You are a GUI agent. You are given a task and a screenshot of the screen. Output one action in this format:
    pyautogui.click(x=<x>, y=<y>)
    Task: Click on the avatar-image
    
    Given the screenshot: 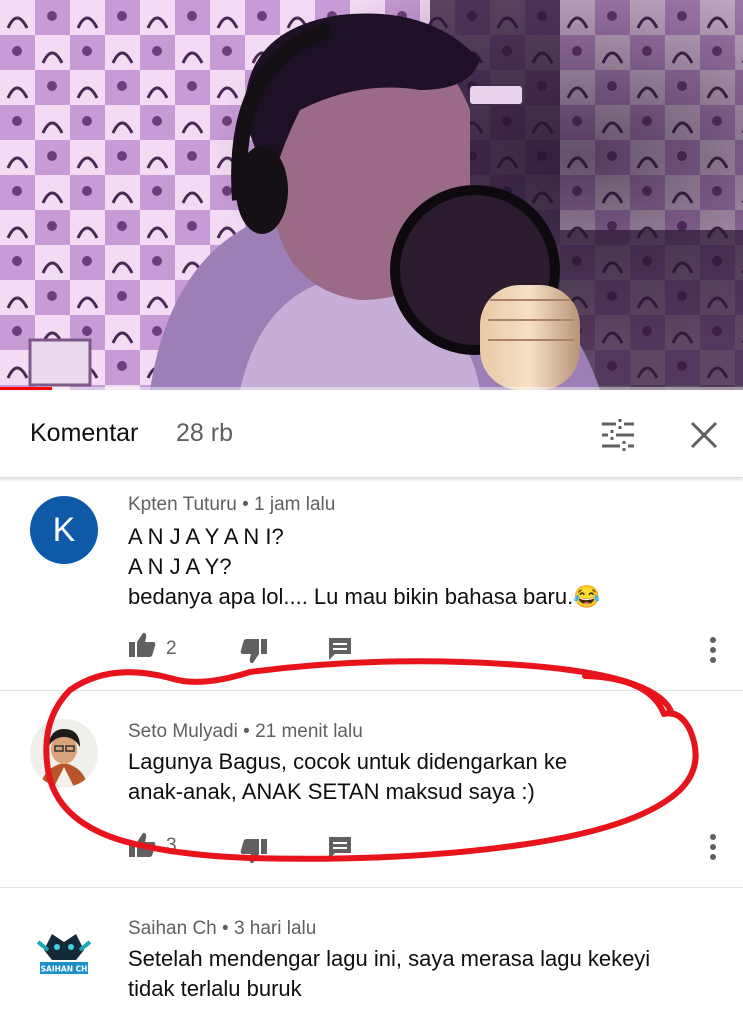 What is the action you would take?
    pyautogui.click(x=64, y=753)
    